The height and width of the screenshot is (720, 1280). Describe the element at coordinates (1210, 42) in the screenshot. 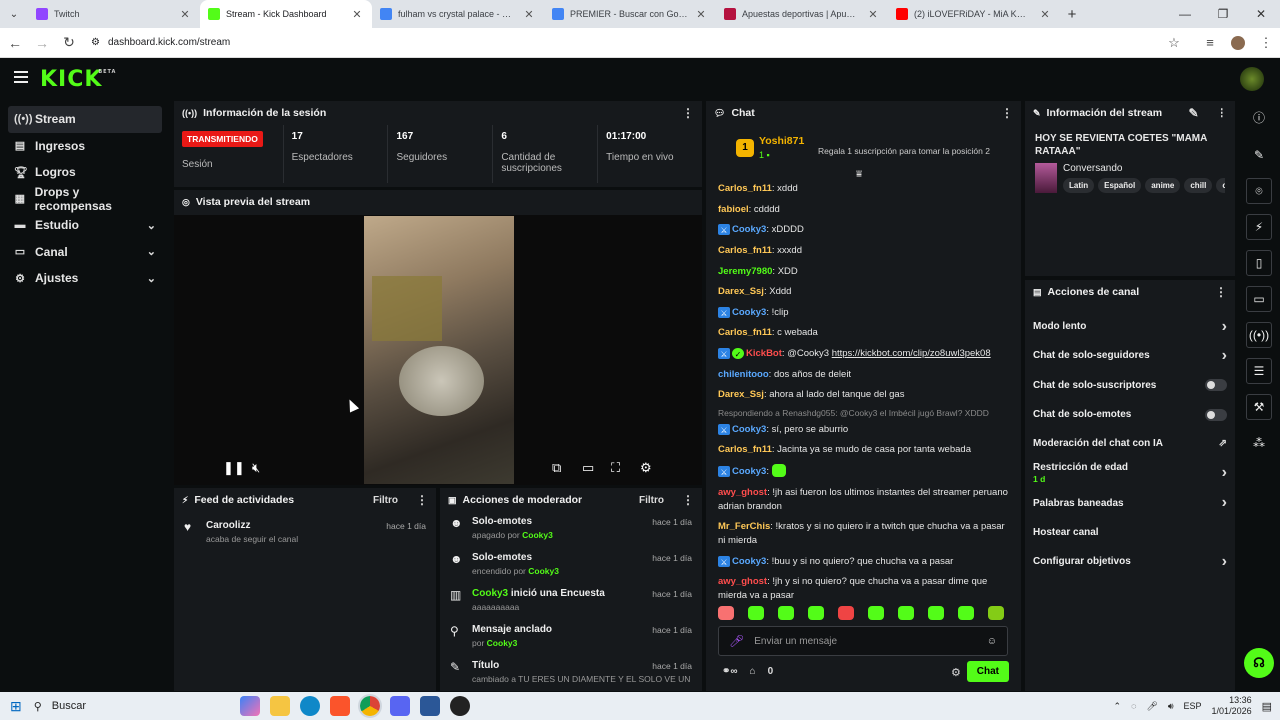

I see `reading-list-icon: ≡` at that location.